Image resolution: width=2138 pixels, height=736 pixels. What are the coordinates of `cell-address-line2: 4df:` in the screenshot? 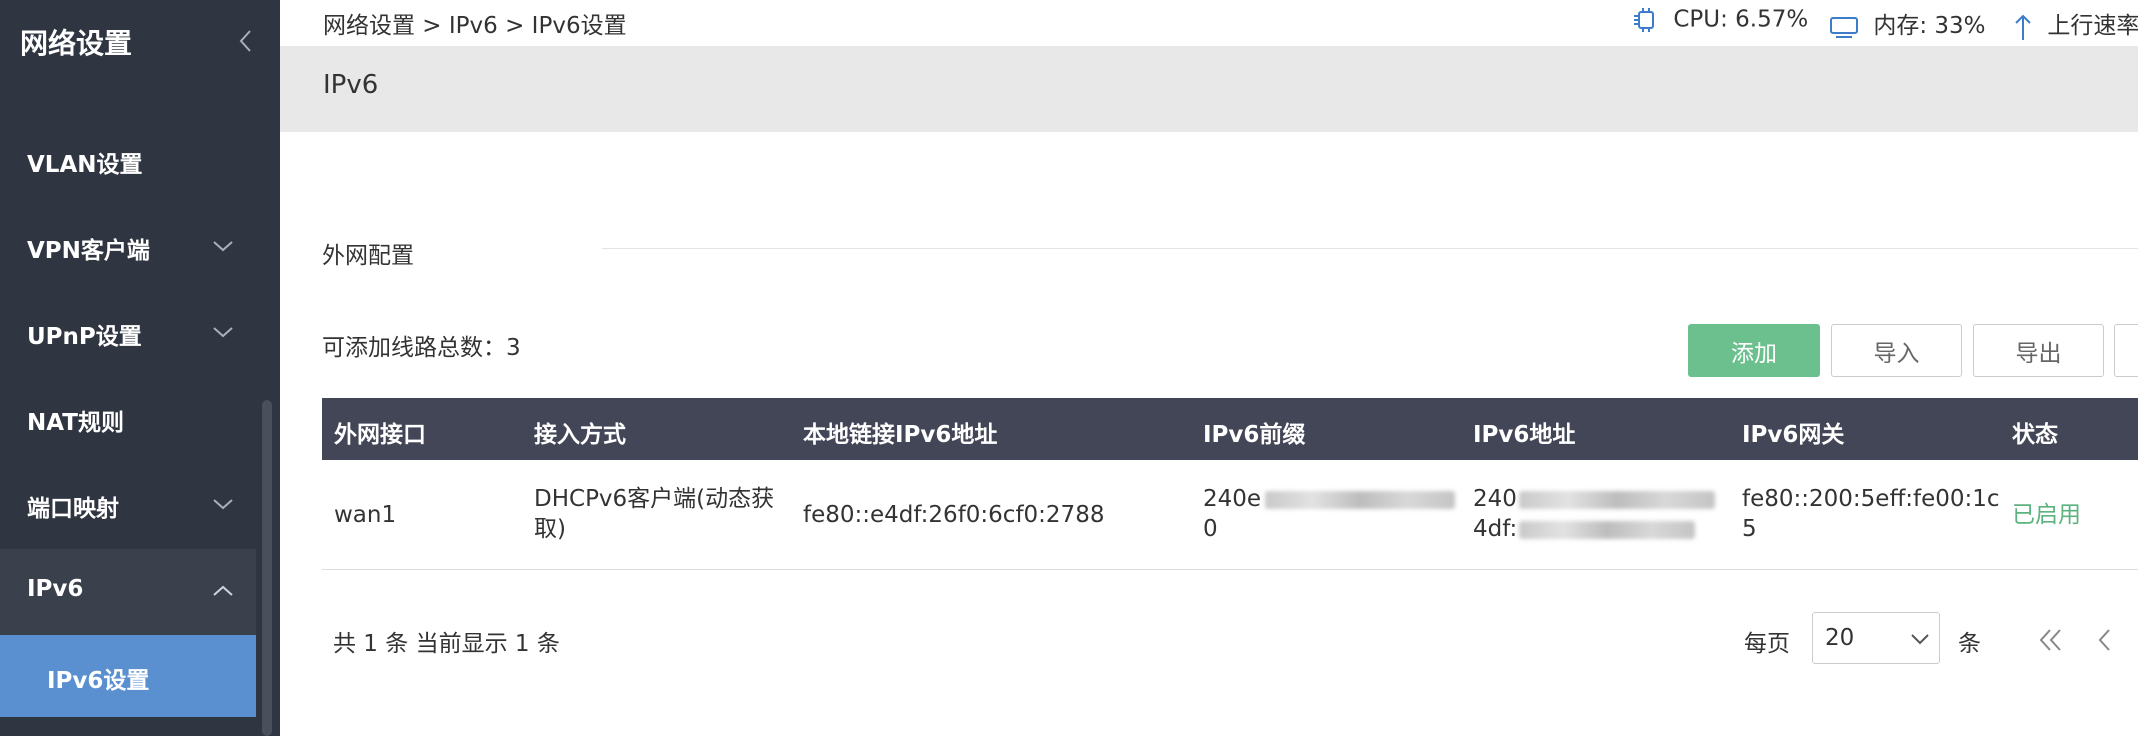 It's located at (1495, 529).